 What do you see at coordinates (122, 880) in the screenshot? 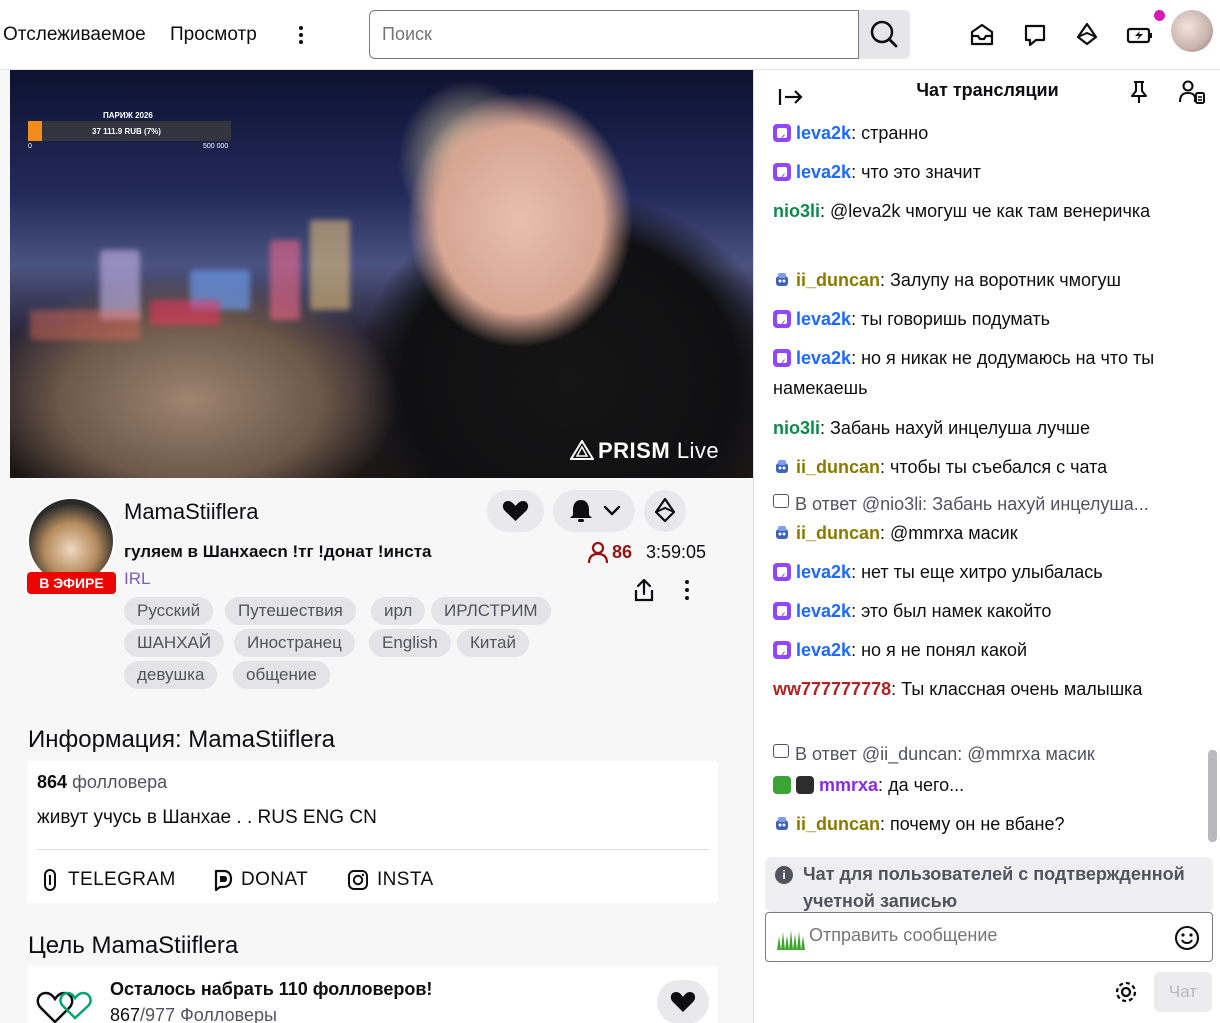
I see `telegram-link: TELEGRAM` at bounding box center [122, 880].